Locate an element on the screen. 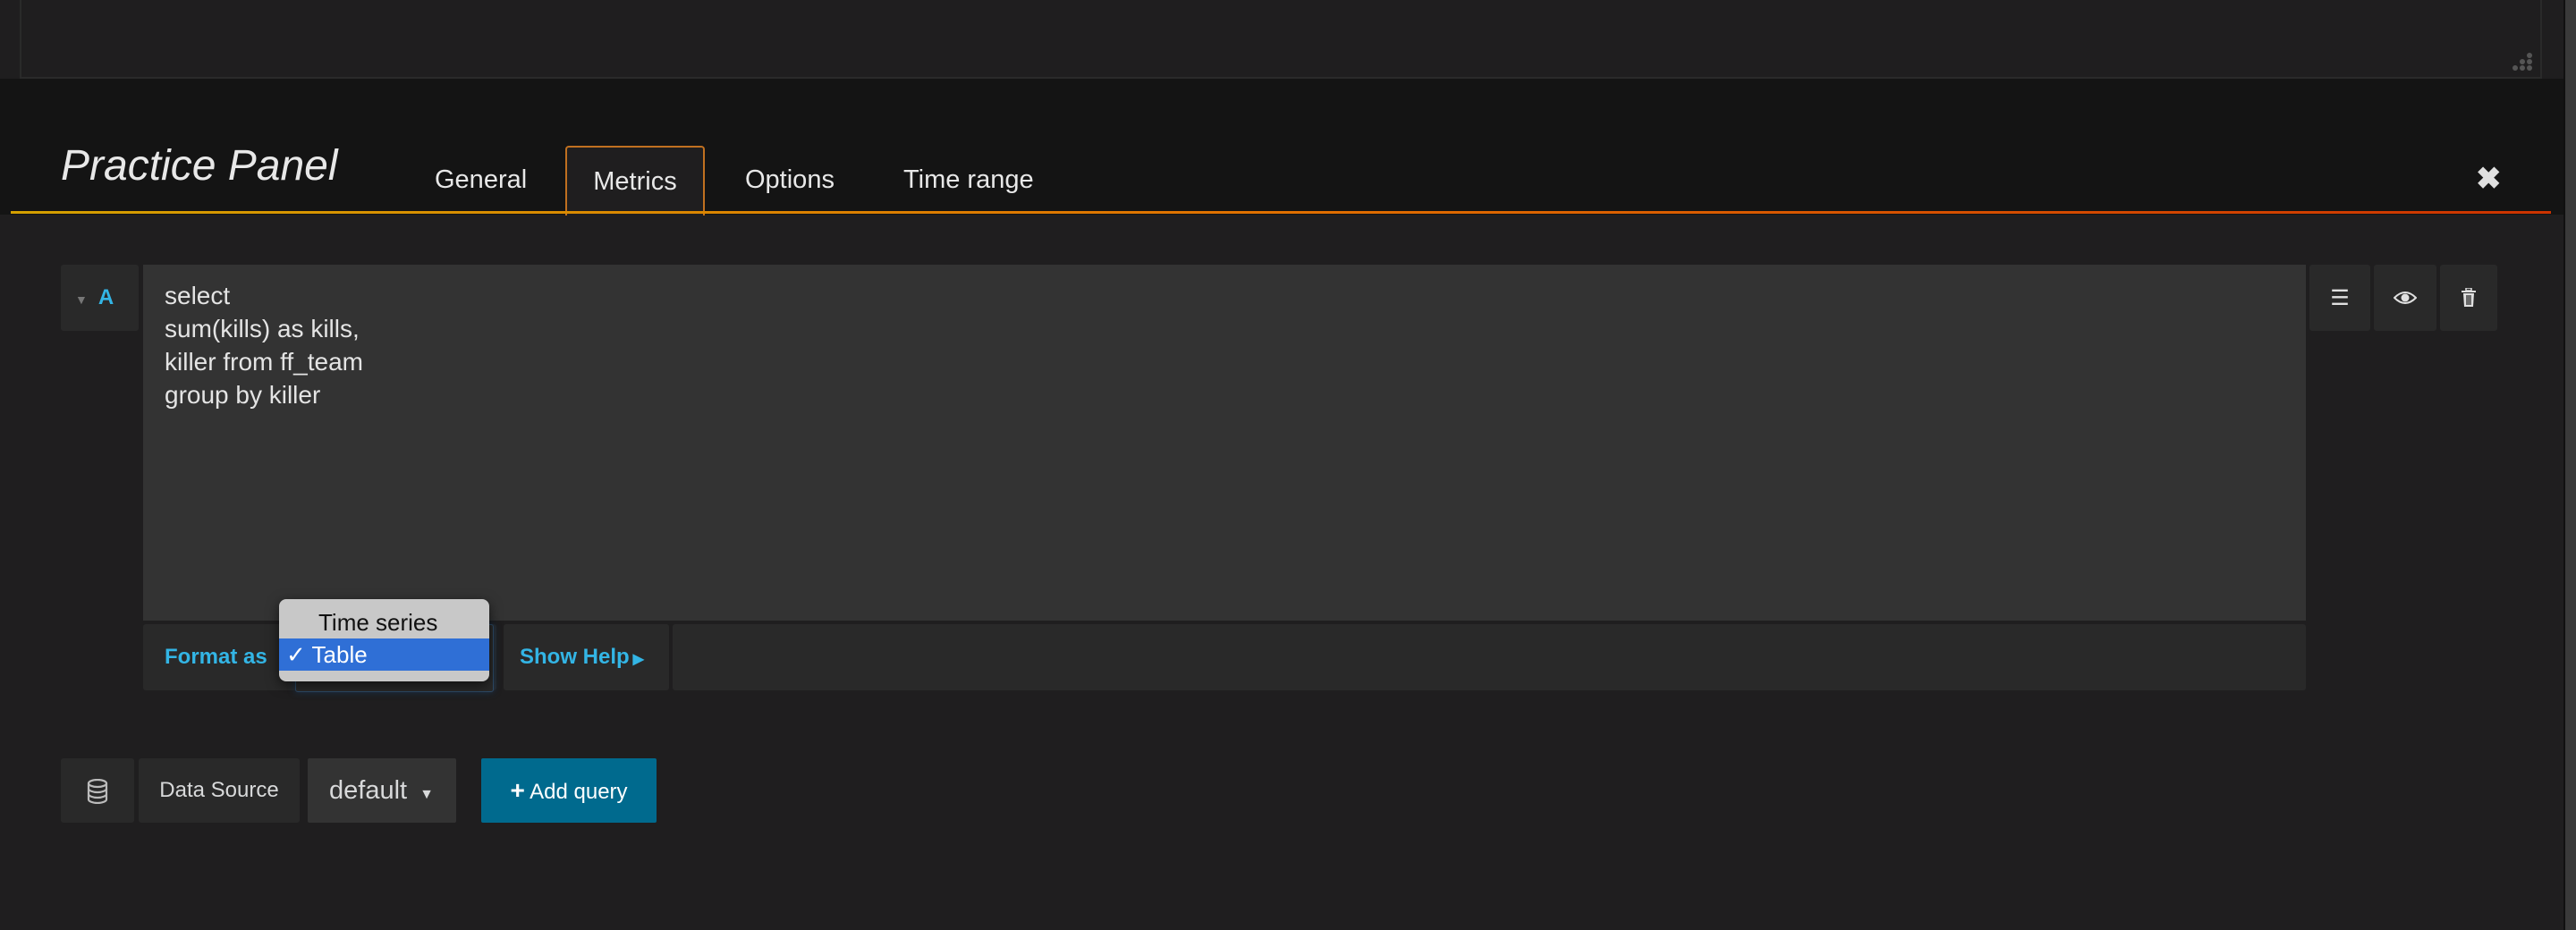 The width and height of the screenshot is (2576, 930). datasource-icon-box is located at coordinates (97, 790).